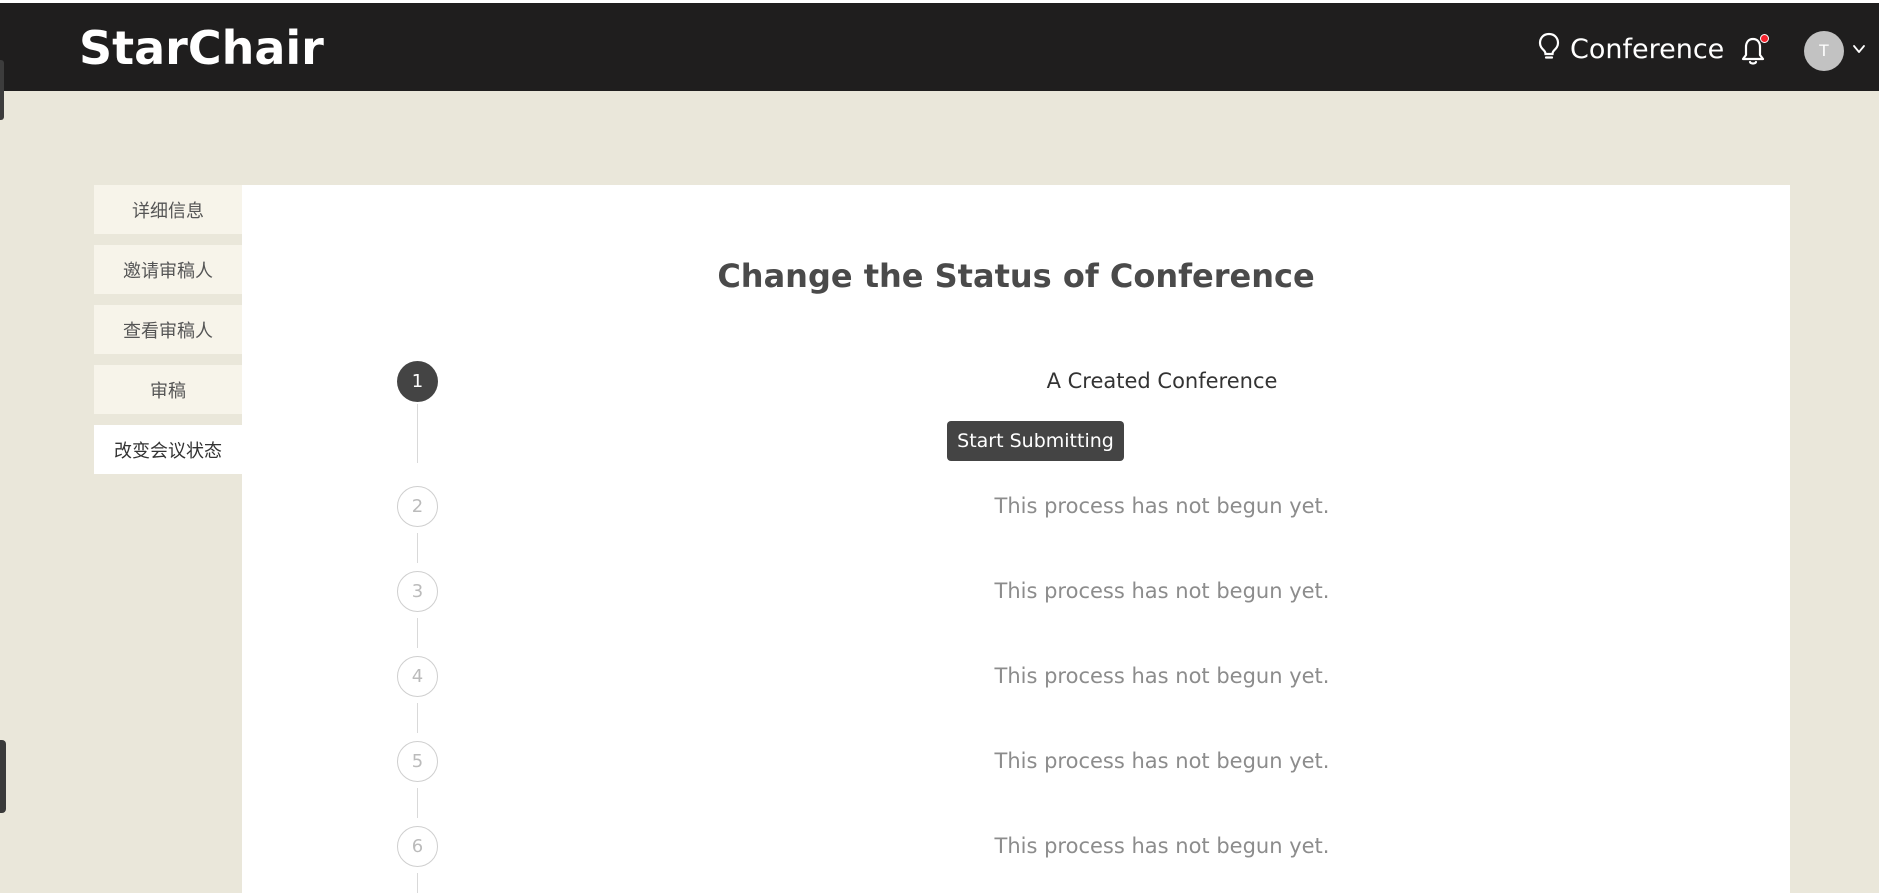  Describe the element at coordinates (1162, 381) in the screenshot. I see `step-title: A Created Conference` at that location.